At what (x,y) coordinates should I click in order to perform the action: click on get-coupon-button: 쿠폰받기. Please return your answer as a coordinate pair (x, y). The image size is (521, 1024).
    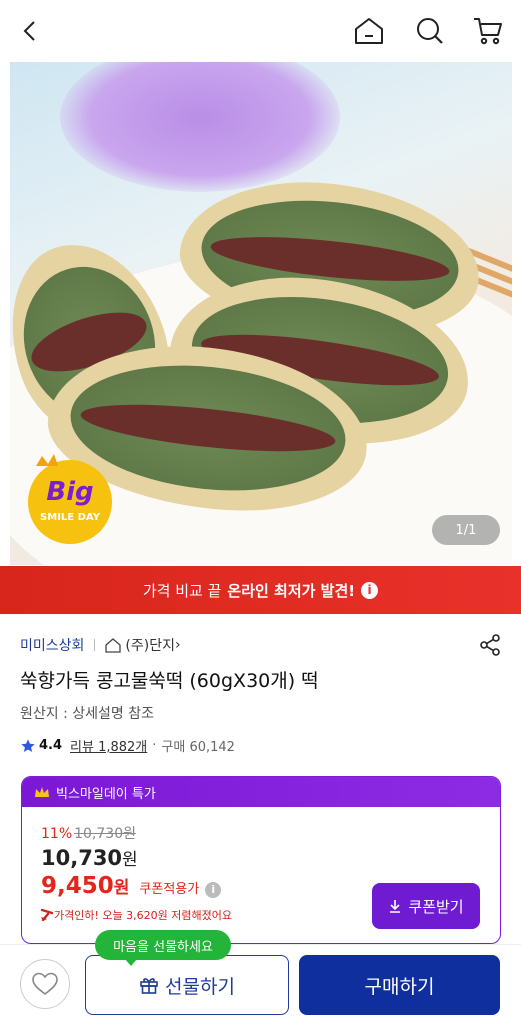
    Looking at the image, I should click on (426, 906).